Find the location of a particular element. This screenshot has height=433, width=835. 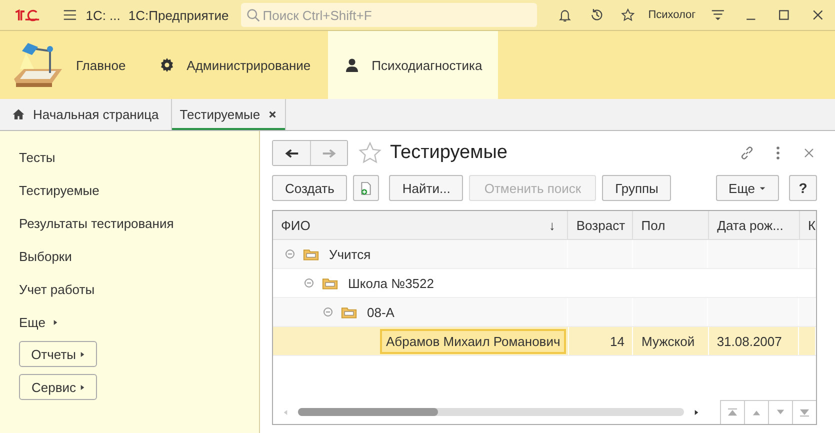

last-icon is located at coordinates (804, 412).